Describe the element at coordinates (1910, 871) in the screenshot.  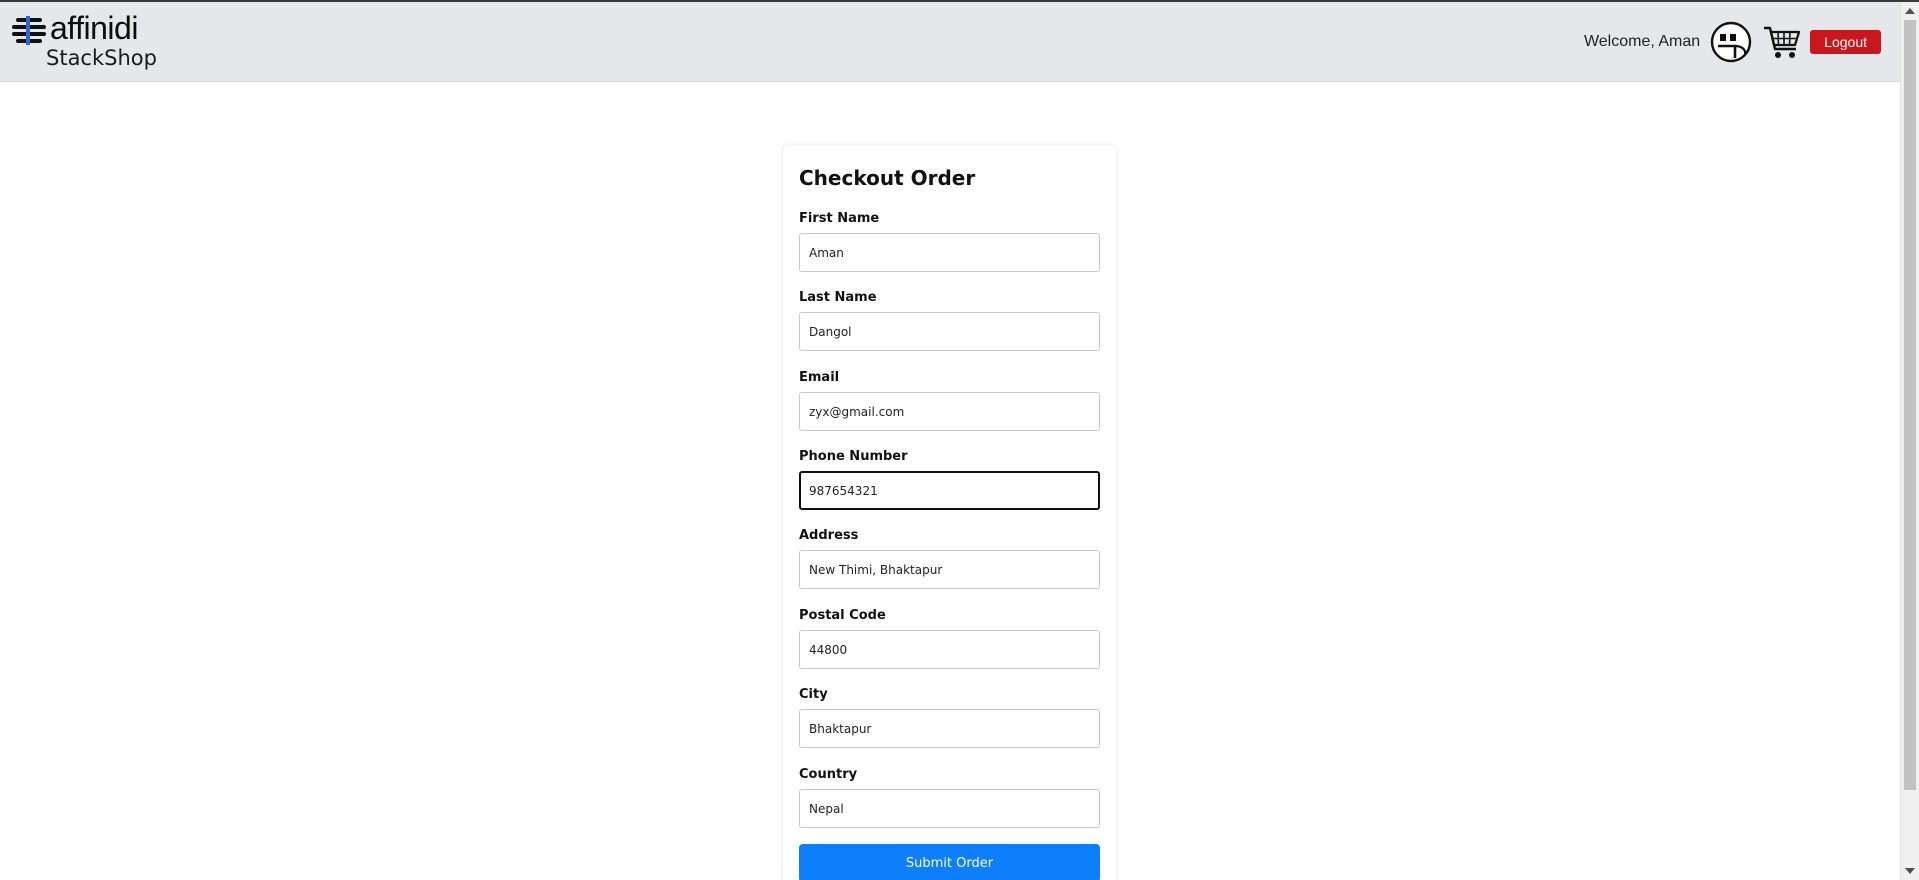
I see `scroll-down-arrow-icon` at that location.